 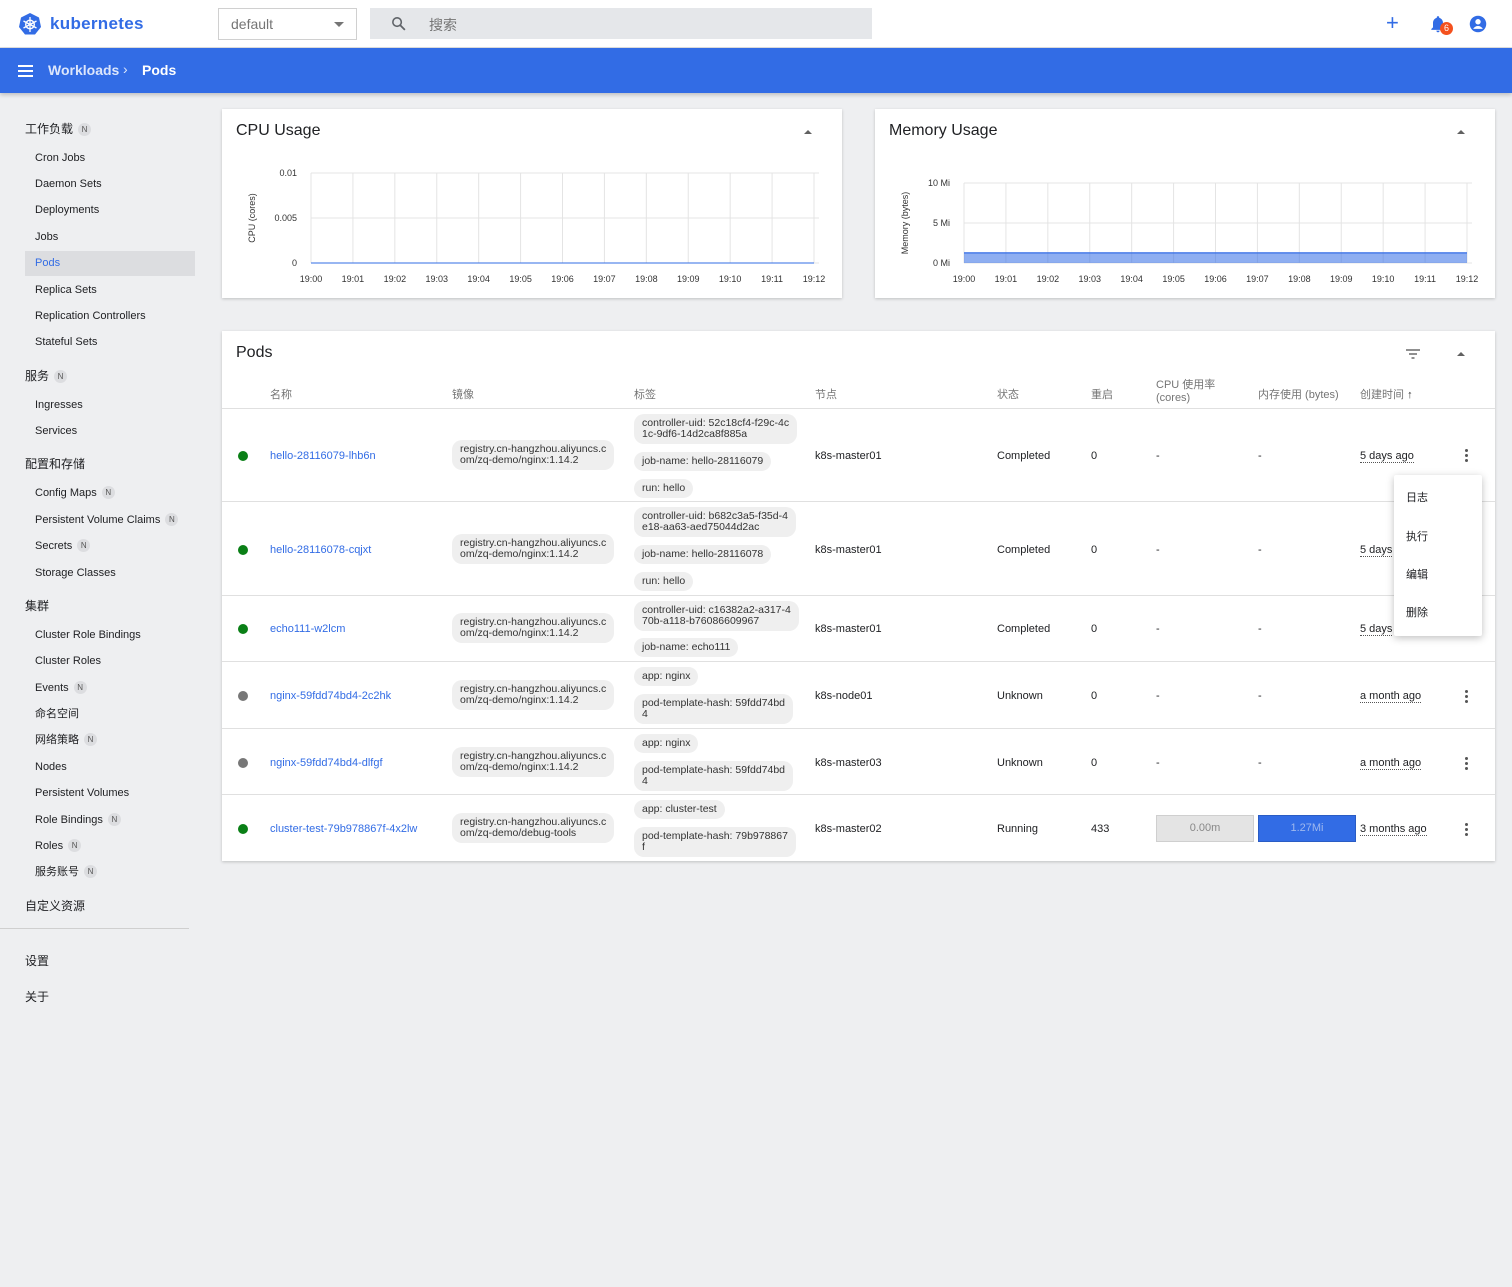 What do you see at coordinates (110, 846) in the screenshot?
I see `sidebar-item-roles: Roles N` at bounding box center [110, 846].